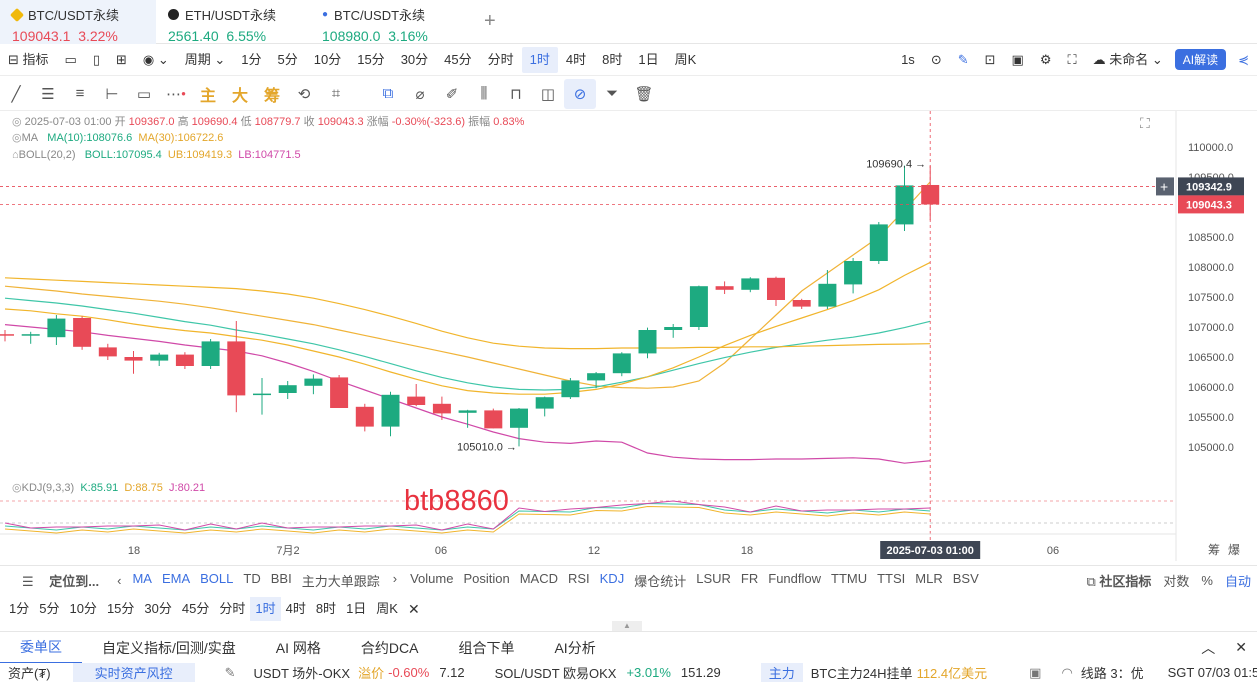  Describe the element at coordinates (208, 94) in the screenshot. I see `main-force-tool: 主` at that location.